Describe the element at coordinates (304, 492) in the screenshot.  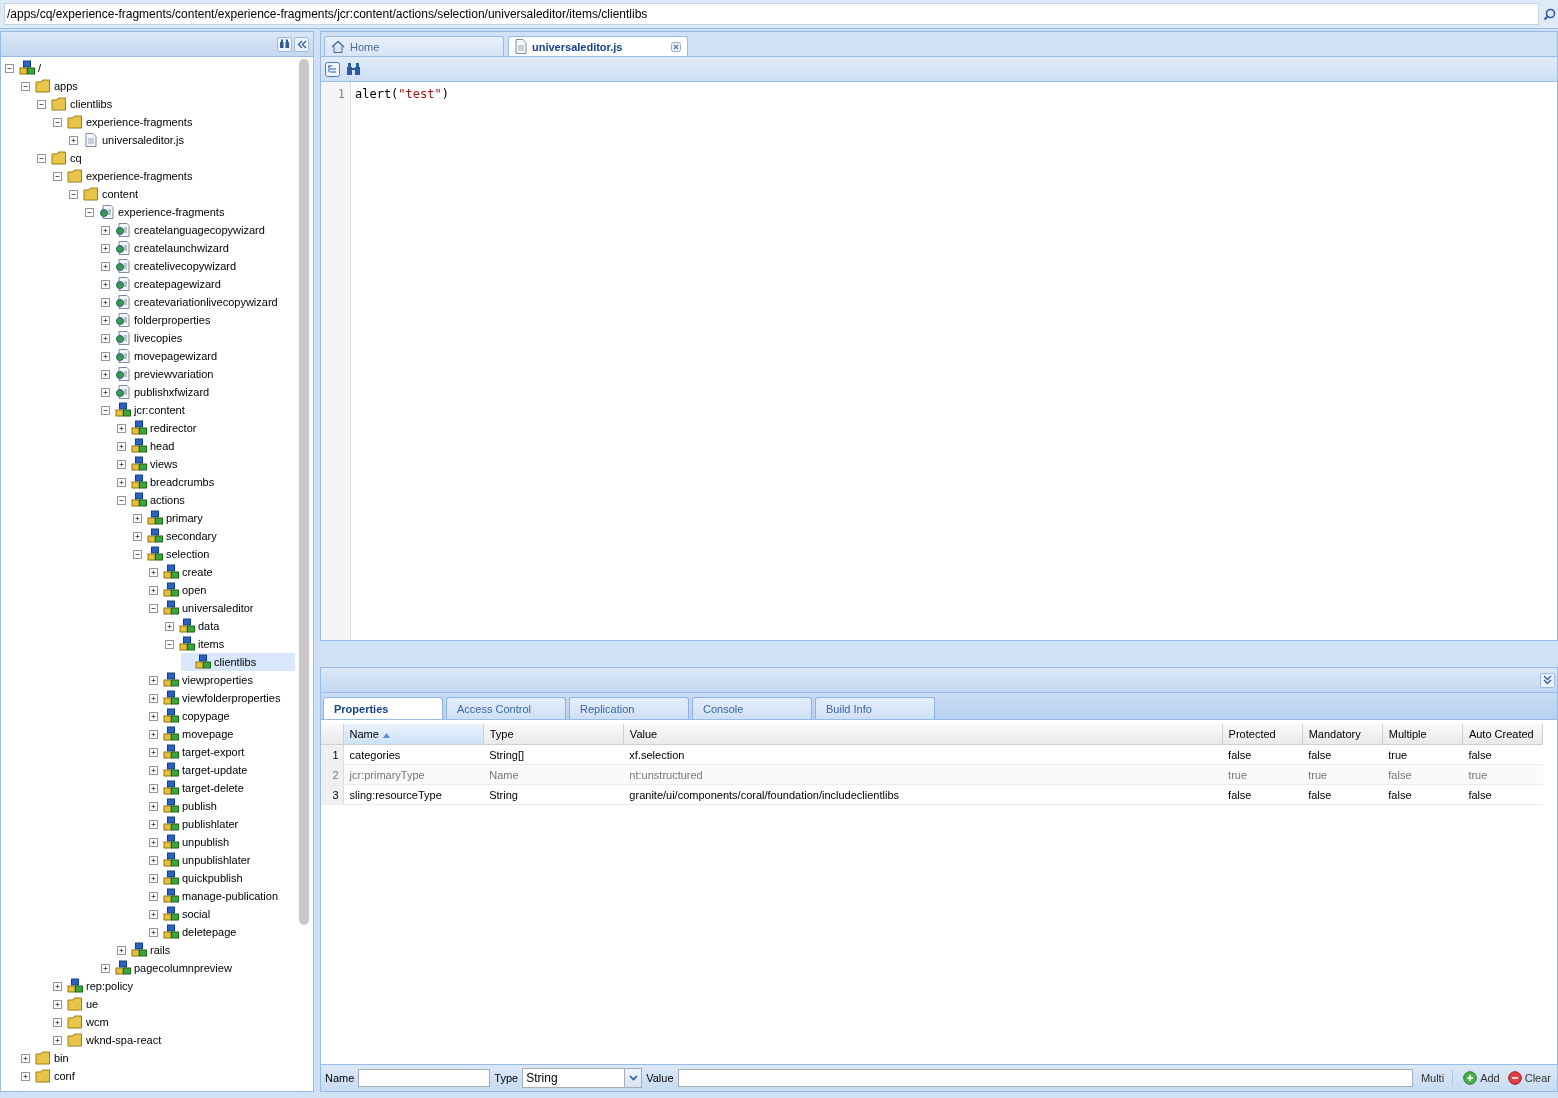
I see `scrollbar` at that location.